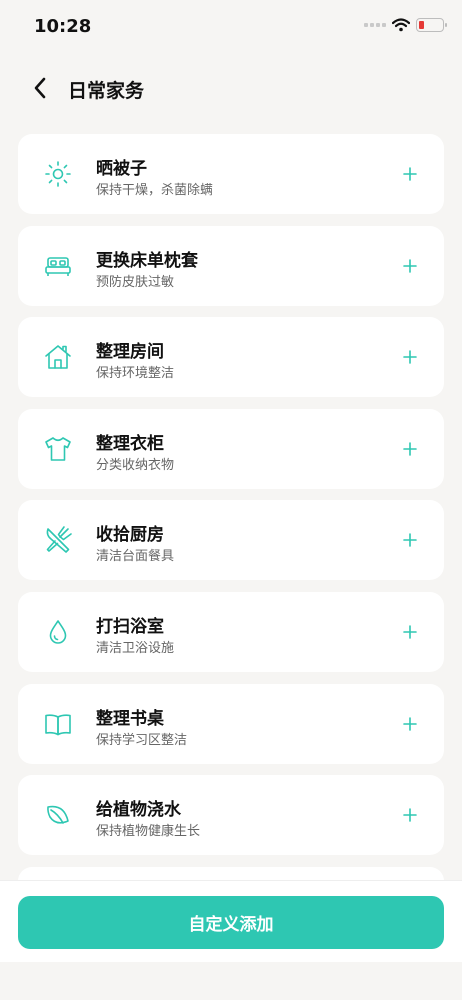 This screenshot has height=1000, width=462. I want to click on chore-card: 整理书桌 保持学习区整洁, so click(231, 723).